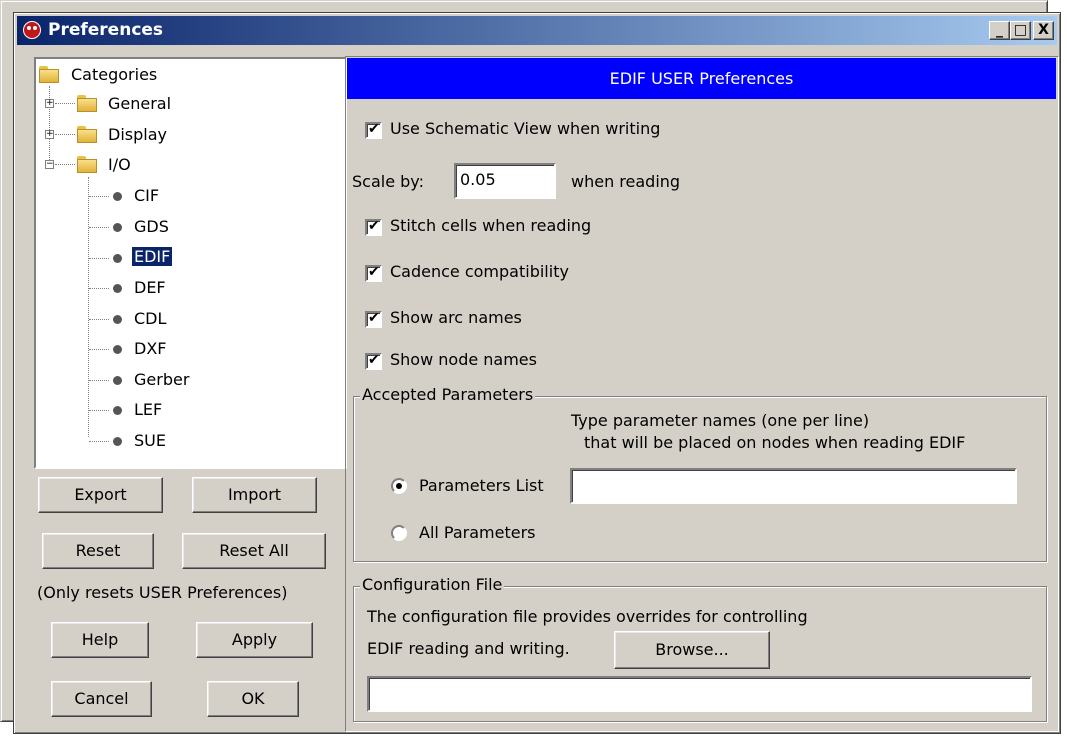 The width and height of the screenshot is (1067, 737). I want to click on tree-item-cif: CIF, so click(146, 195).